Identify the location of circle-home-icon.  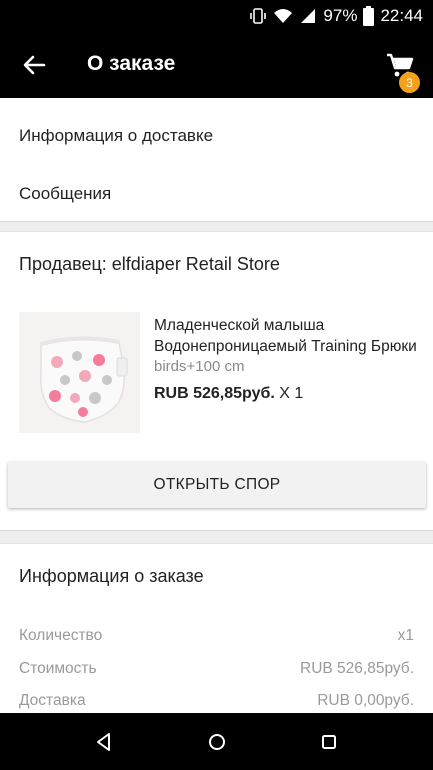
(217, 742).